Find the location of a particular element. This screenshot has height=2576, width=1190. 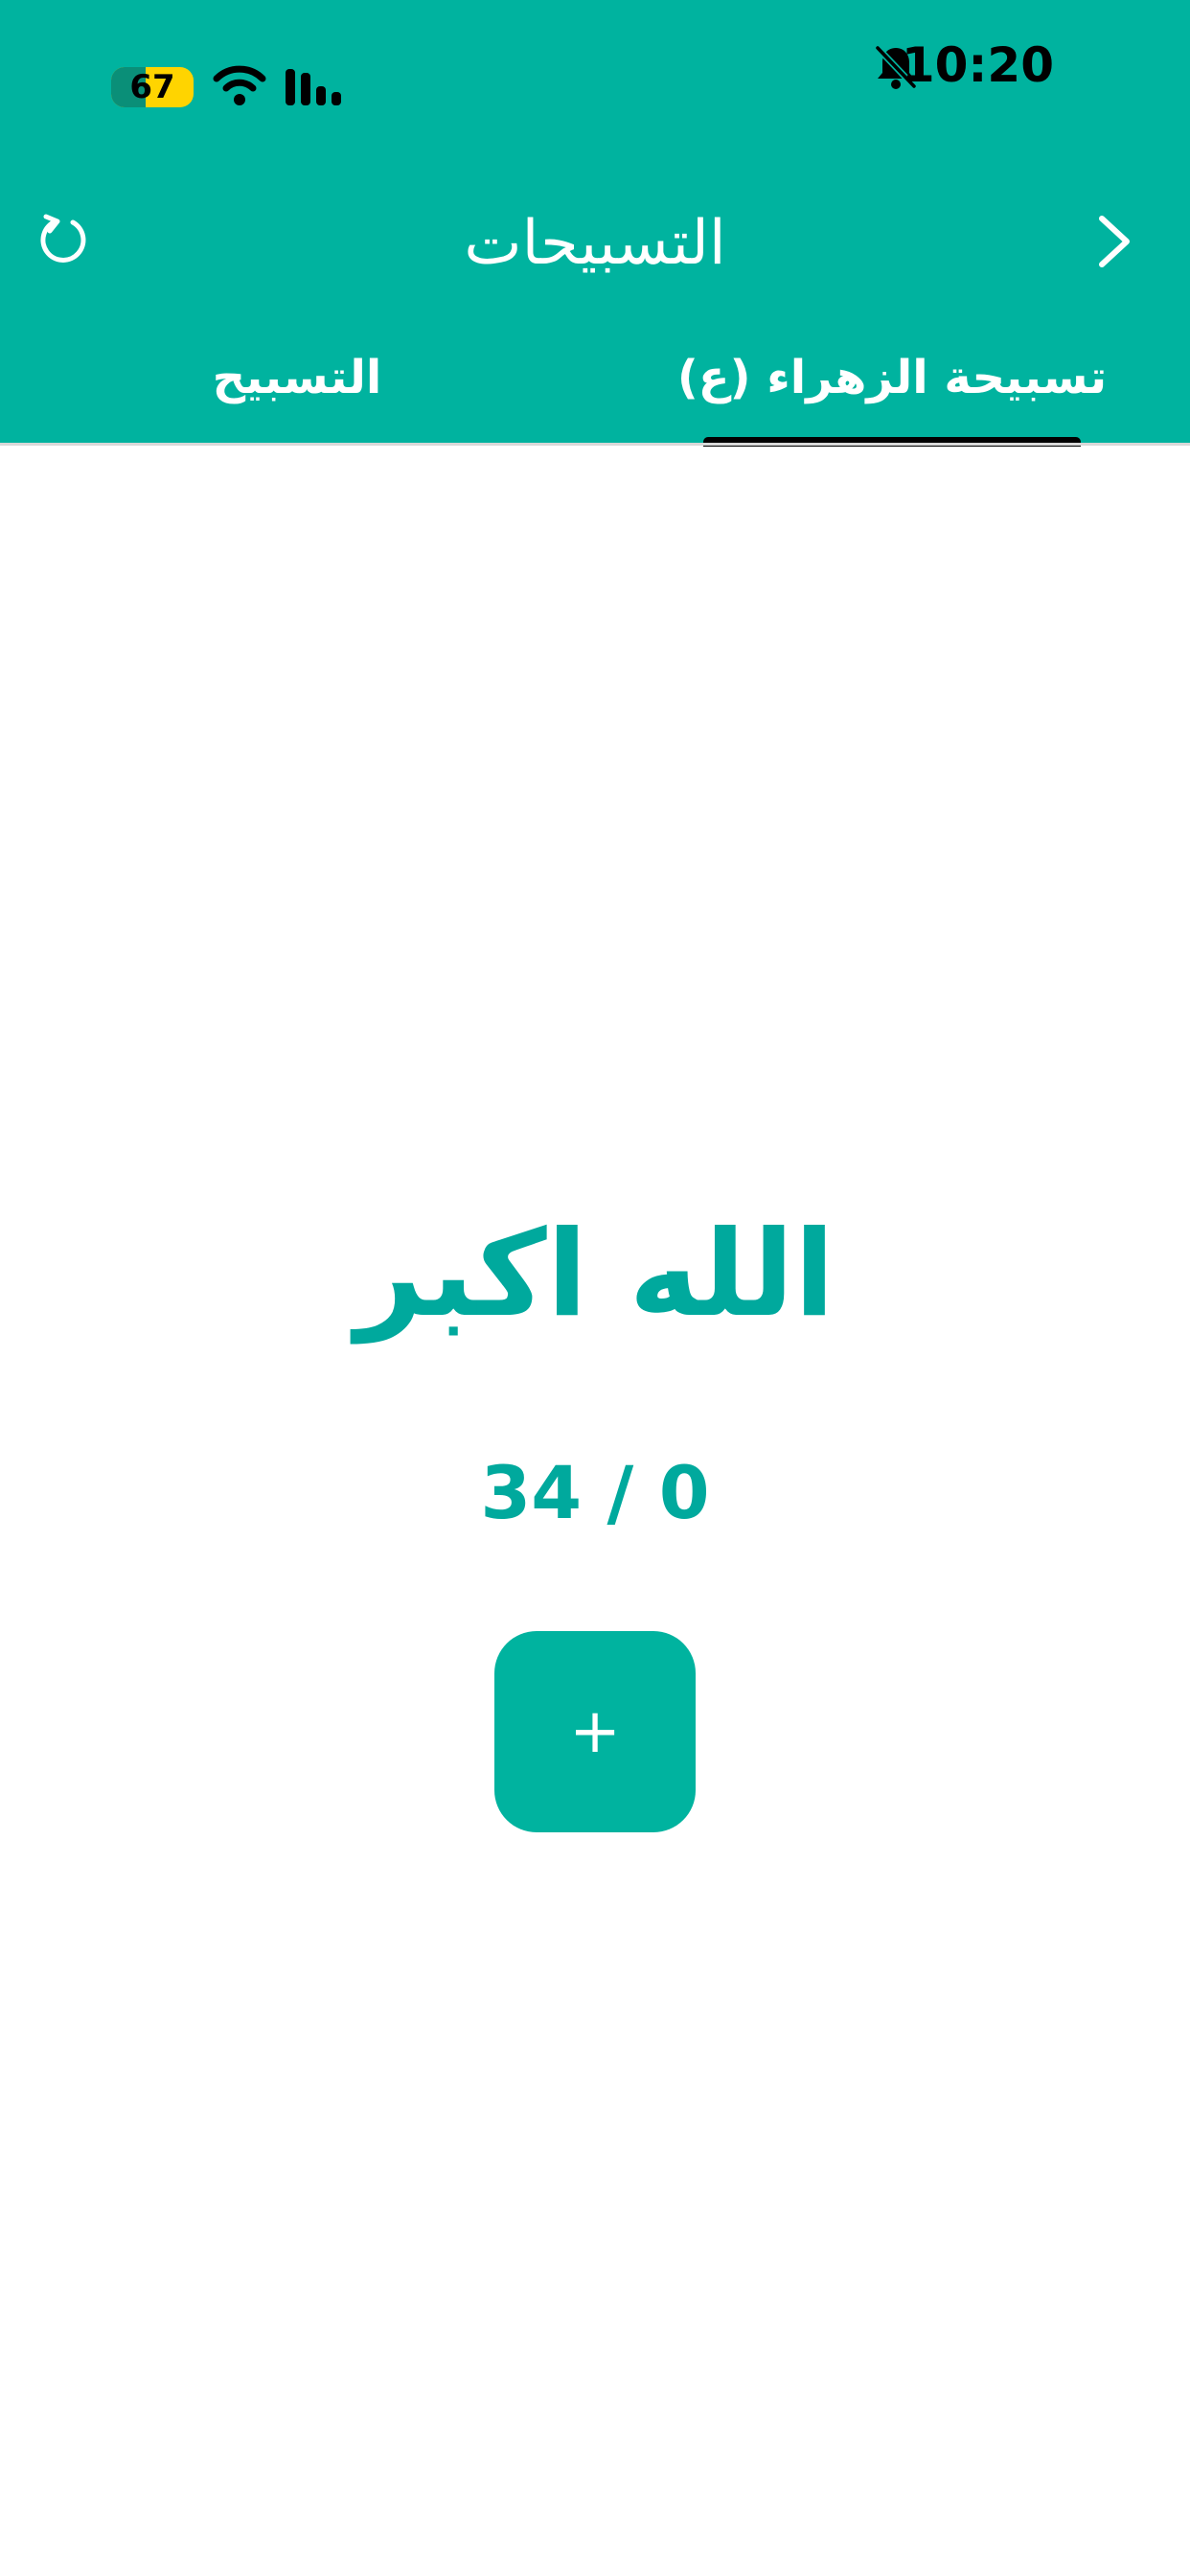

tab-tasbih-zahra: تسبيحة الزهراء (ع) is located at coordinates (892, 393).